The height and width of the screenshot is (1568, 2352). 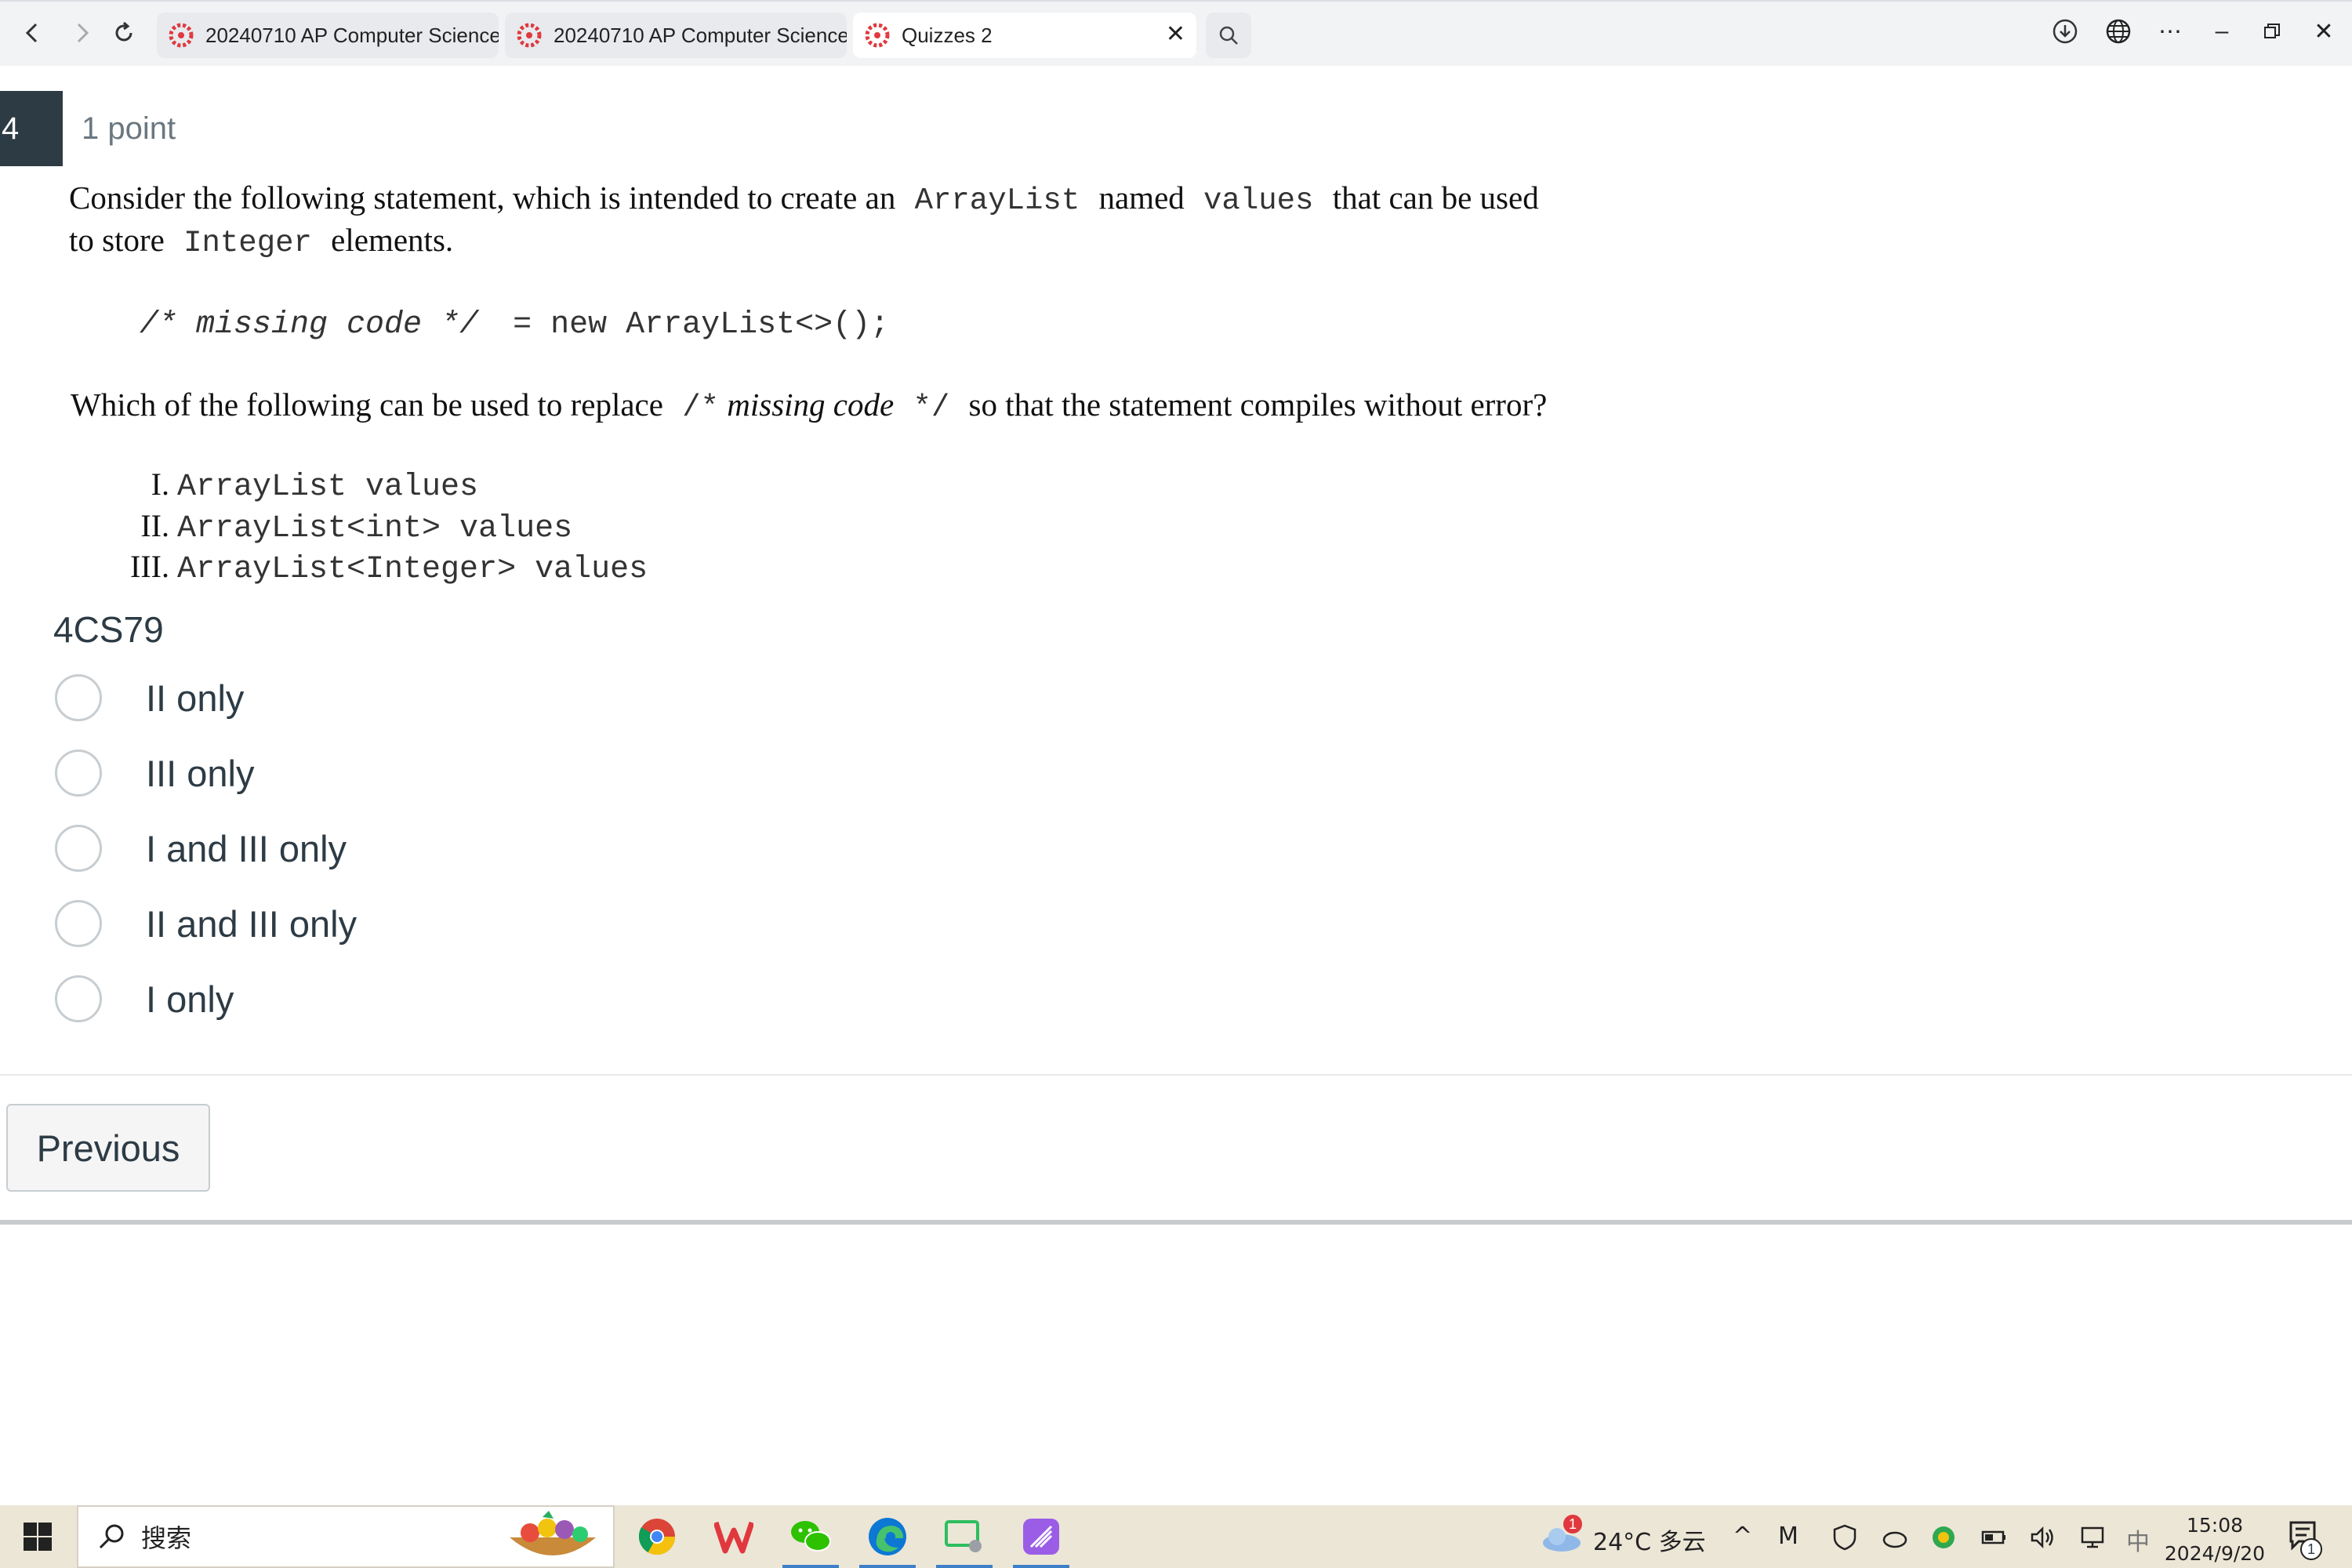 I want to click on more-icon: ⋯, so click(x=2170, y=32).